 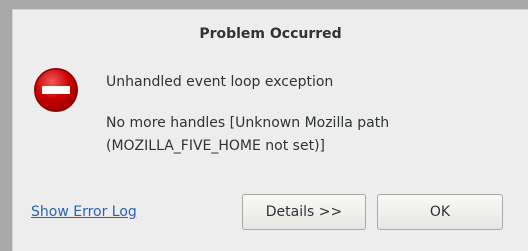 I want to click on dialog-title: Problem Occurred, so click(x=270, y=34).